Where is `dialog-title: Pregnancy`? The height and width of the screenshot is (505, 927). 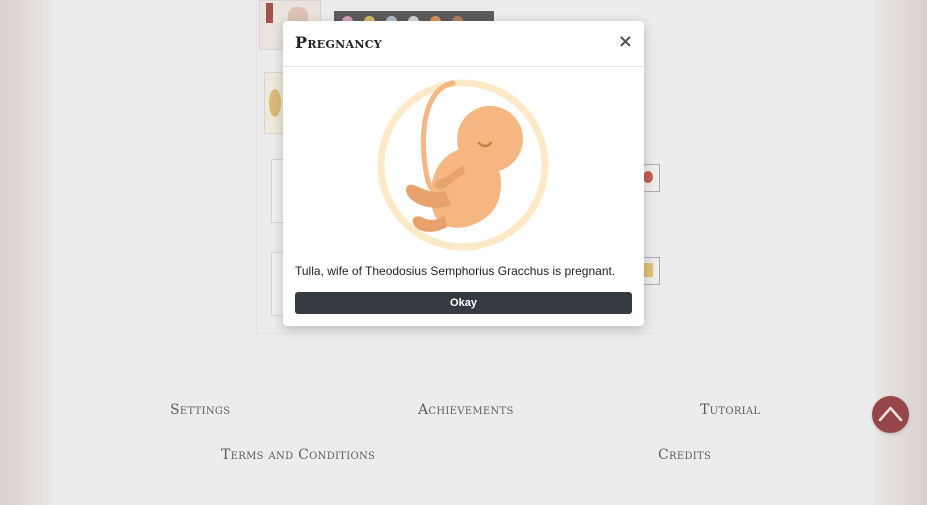 dialog-title: Pregnancy is located at coordinates (338, 42).